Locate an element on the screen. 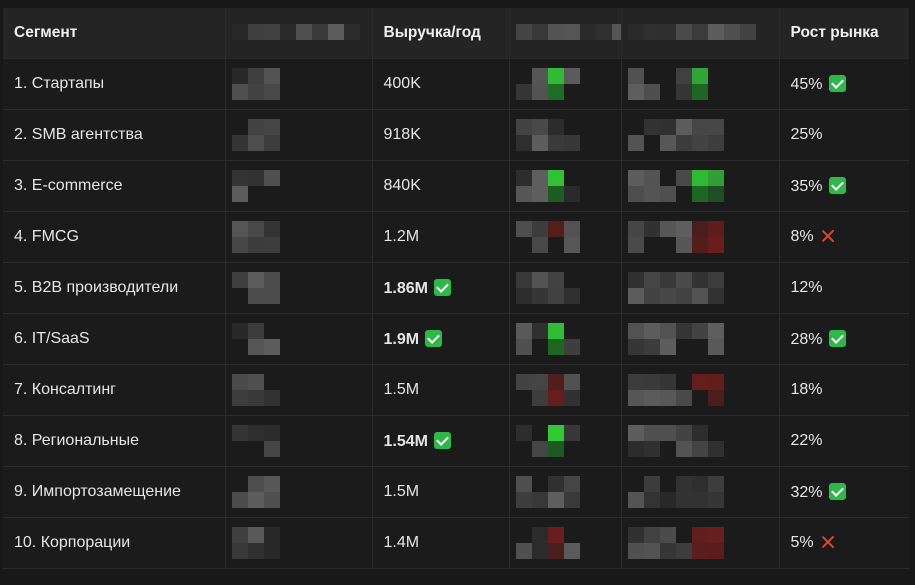 The height and width of the screenshot is (585, 915). revenue-value: 1.2M is located at coordinates (401, 236).